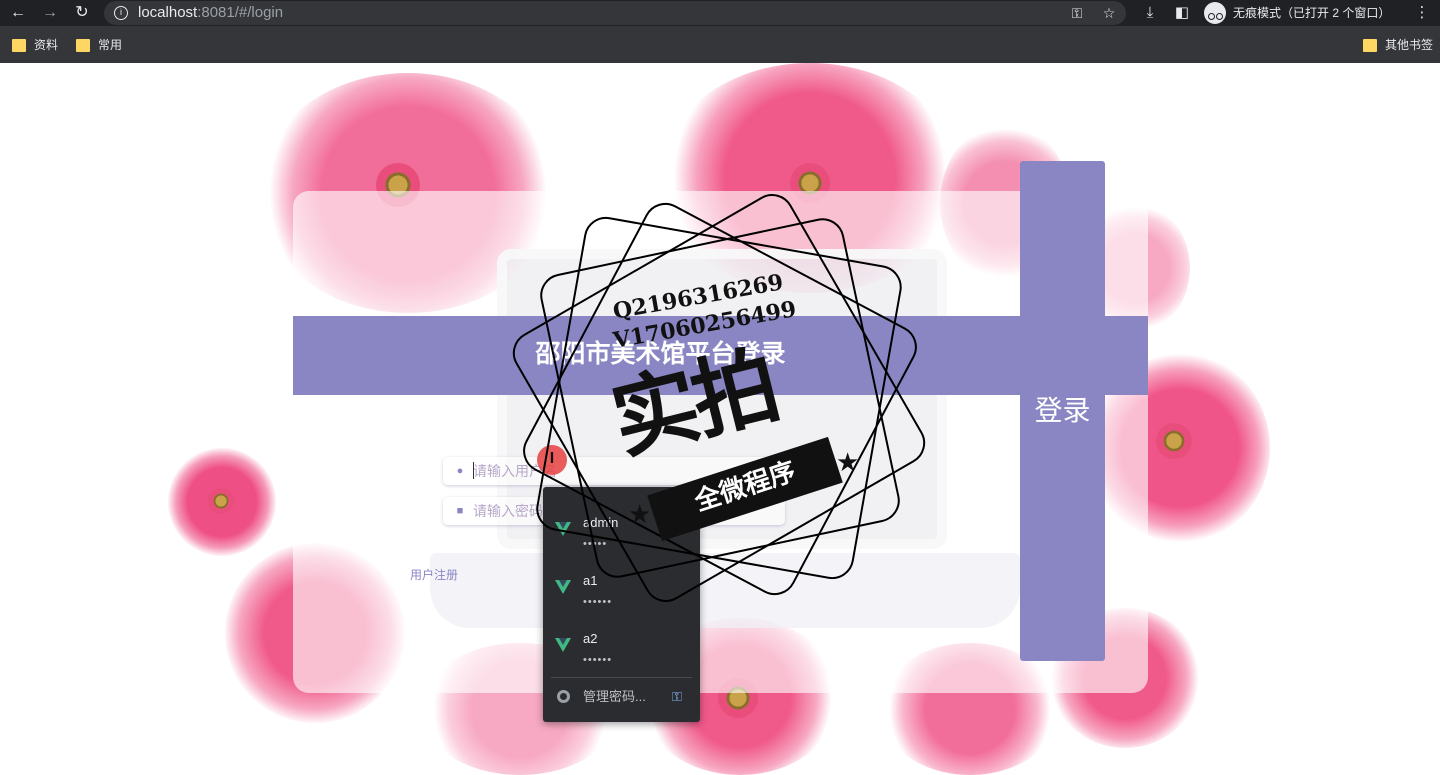  I want to click on kebab-menu-icon: ⋮, so click(1422, 13).